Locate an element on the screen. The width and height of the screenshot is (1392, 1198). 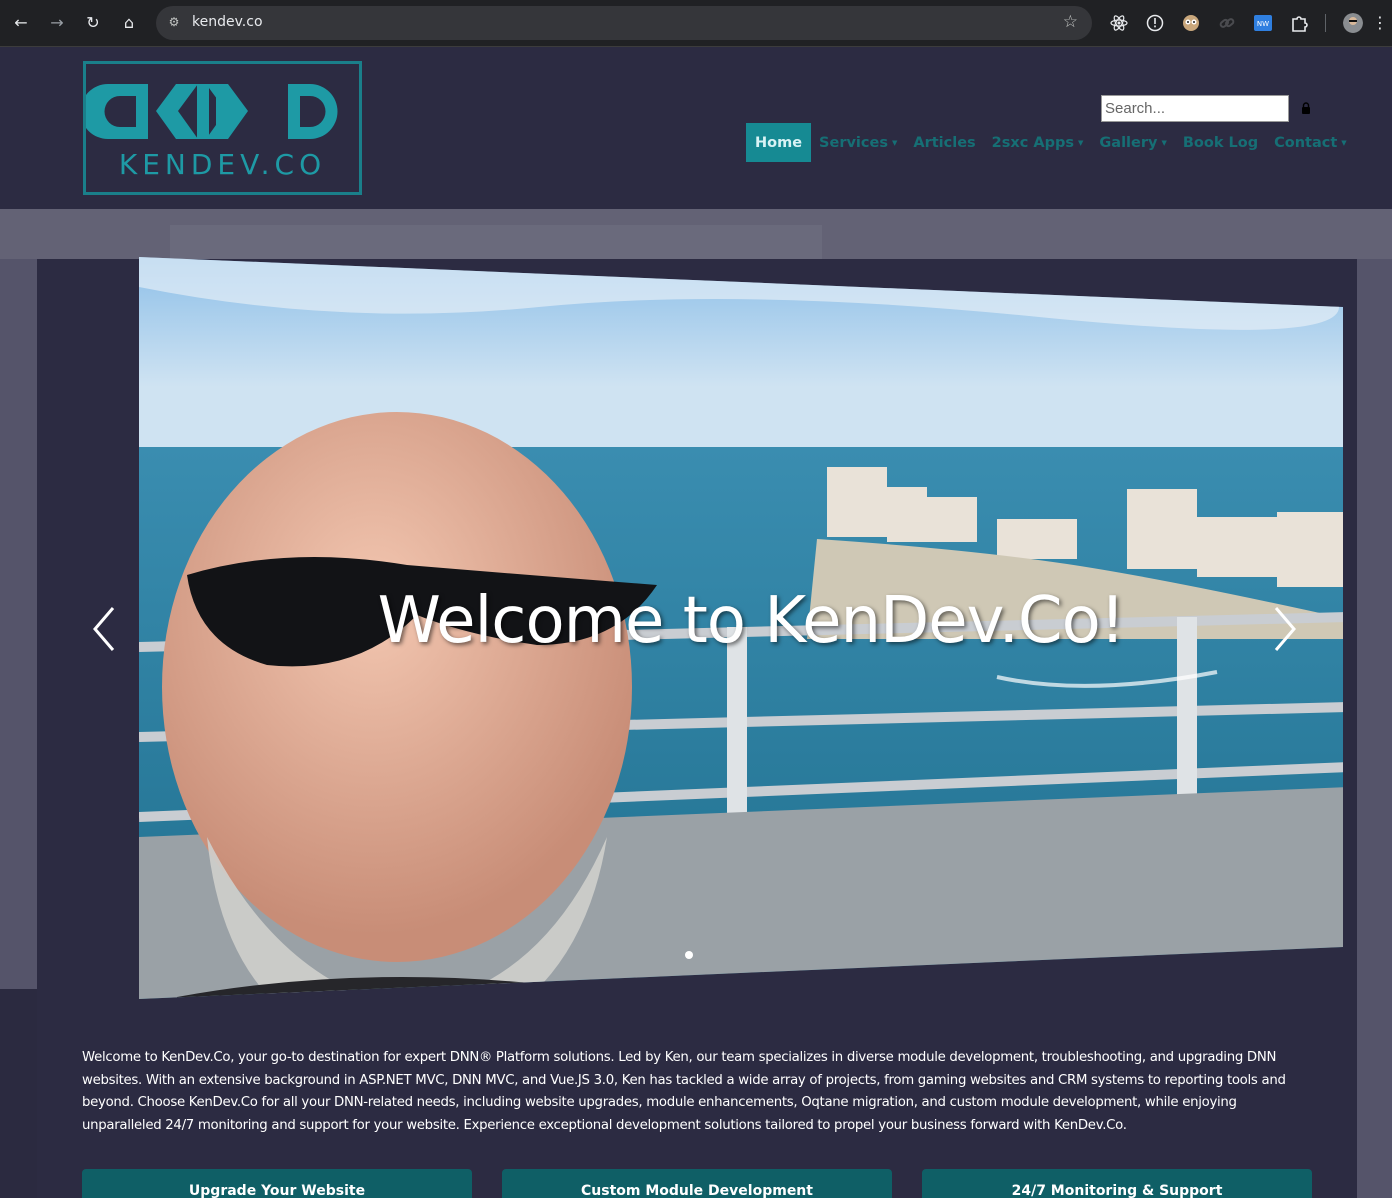
owl-extension-icon is located at coordinates (1191, 23).